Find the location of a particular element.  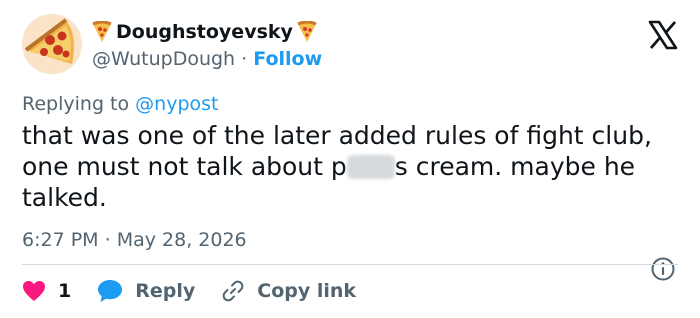

avatar is located at coordinates (52, 44).